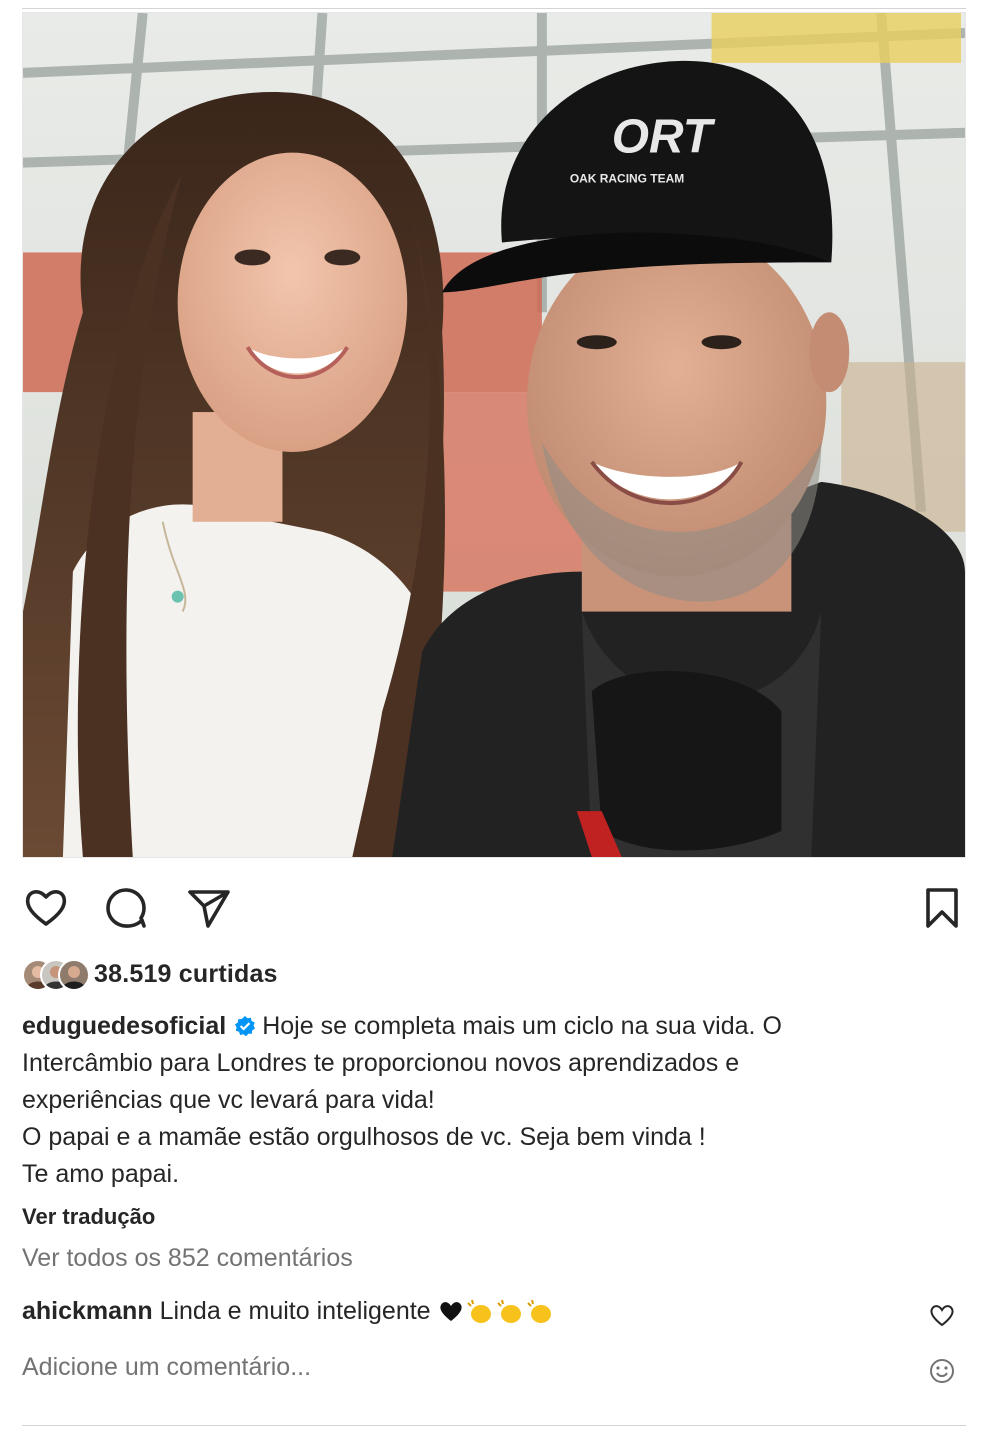 Image resolution: width=984 pixels, height=1429 pixels. Describe the element at coordinates (187, 1258) in the screenshot. I see `view-all-comments-link: Ver todos os 852 comentários` at that location.